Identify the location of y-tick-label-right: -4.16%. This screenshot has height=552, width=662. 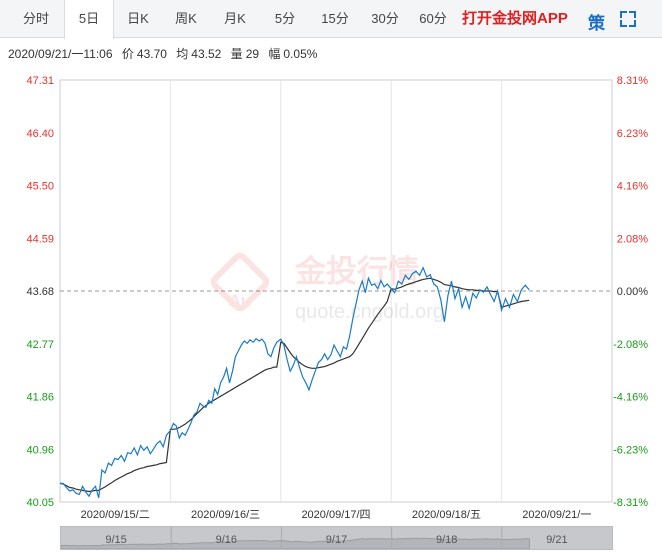
(630, 398).